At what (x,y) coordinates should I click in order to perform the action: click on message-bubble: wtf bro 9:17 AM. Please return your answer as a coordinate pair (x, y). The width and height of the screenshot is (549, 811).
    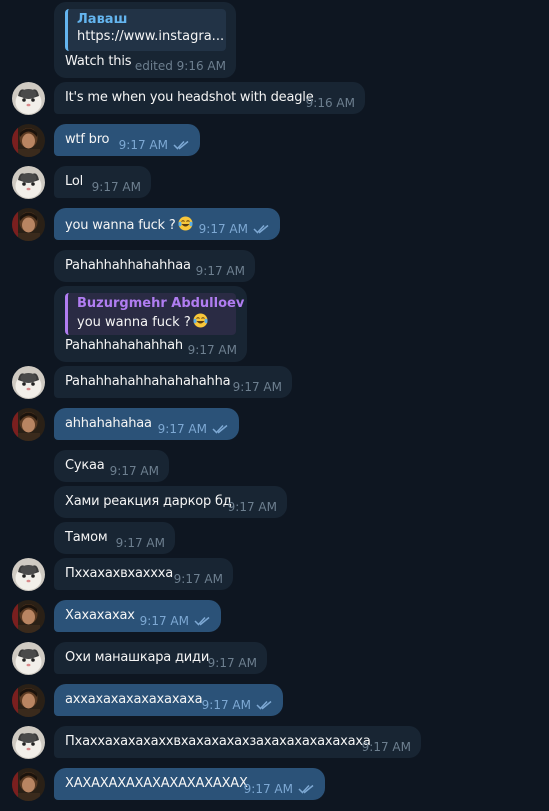
    Looking at the image, I should click on (127, 140).